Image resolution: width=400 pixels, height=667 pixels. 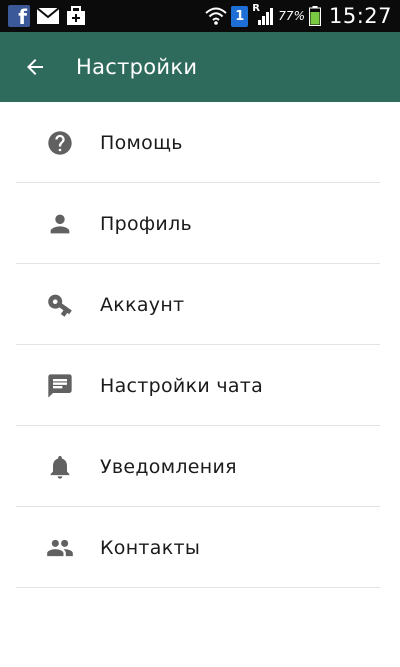 What do you see at coordinates (216, 16) in the screenshot?
I see `wifi-icon` at bounding box center [216, 16].